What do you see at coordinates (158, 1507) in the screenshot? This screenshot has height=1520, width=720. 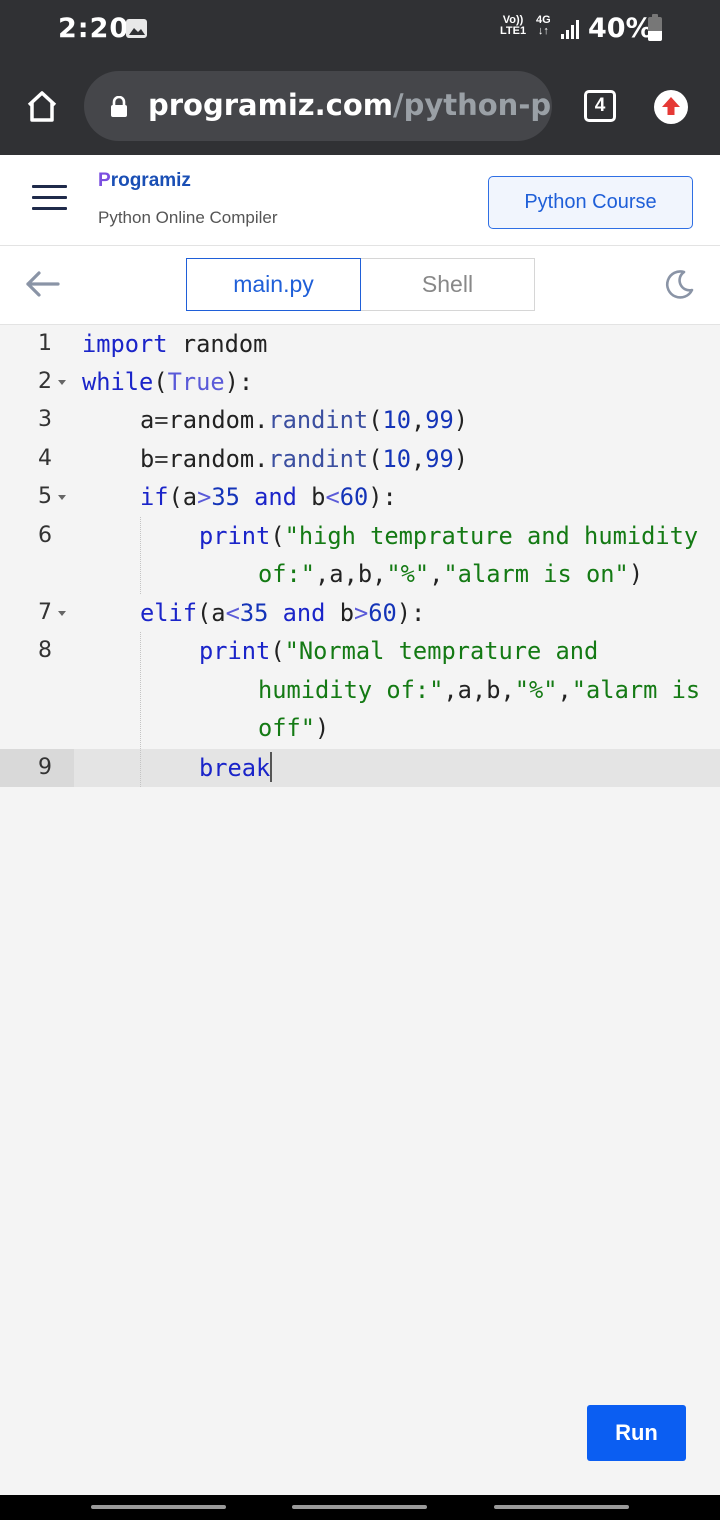 I see `nav-recent-button` at bounding box center [158, 1507].